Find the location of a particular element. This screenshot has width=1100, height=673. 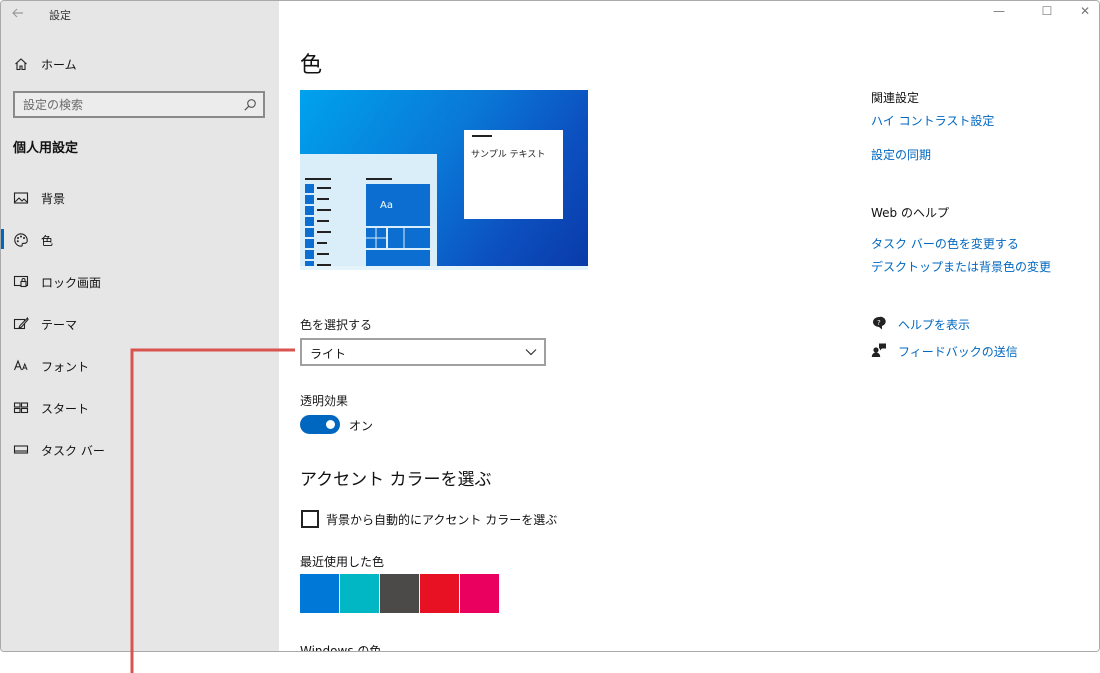

sidebar-nav: 背景 色 ロック画面 テーマ フォント スタート タスク バー is located at coordinates (140, 331).